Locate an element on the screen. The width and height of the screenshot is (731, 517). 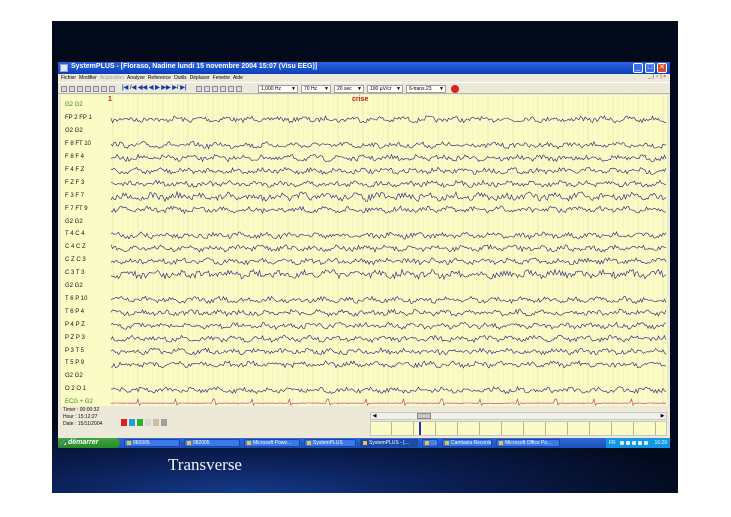
menu-item-fichier: Fichier is located at coordinates (68, 78).